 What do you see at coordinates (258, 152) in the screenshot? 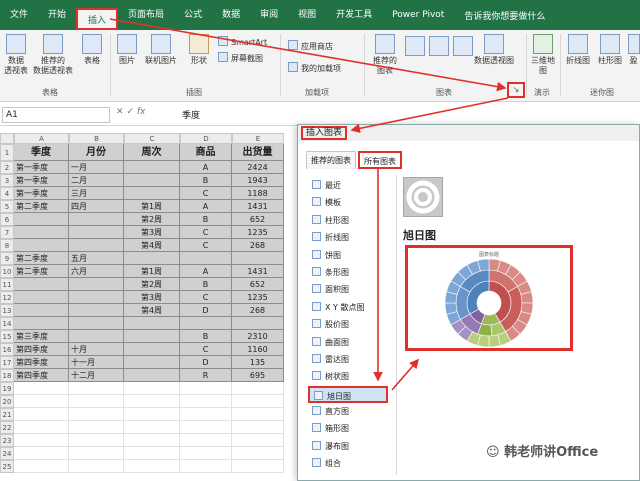
I see `header-cell: 出货量` at bounding box center [258, 152].